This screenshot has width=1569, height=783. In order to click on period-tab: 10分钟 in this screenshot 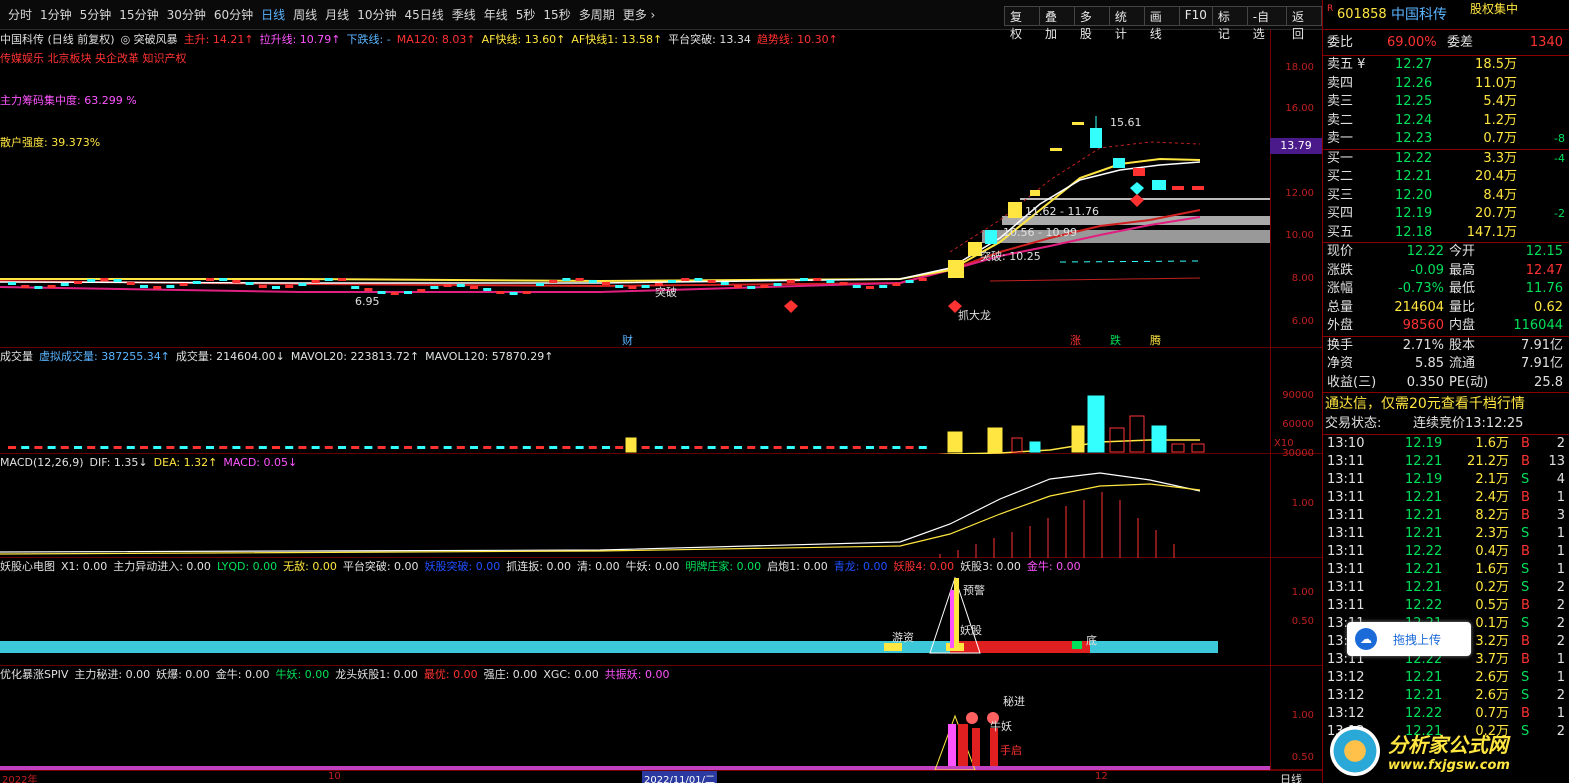, I will do `click(376, 14)`.